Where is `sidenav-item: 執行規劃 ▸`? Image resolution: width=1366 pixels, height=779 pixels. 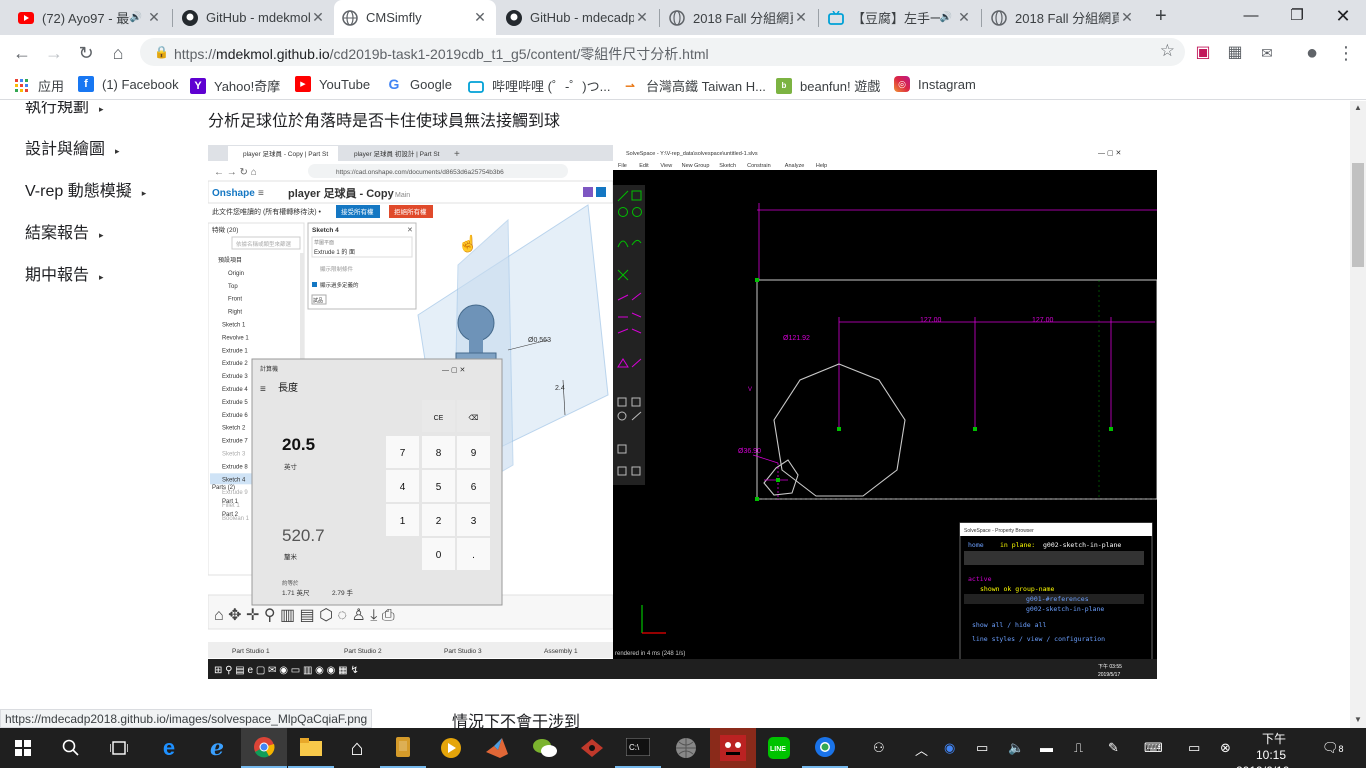 sidenav-item: 執行規劃 ▸ is located at coordinates (64, 109).